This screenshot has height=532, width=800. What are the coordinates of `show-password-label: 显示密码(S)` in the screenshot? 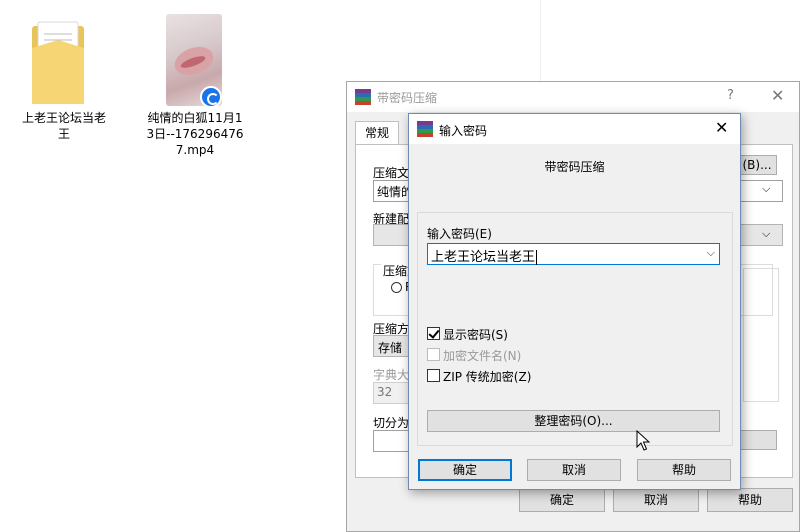 It's located at (475, 335).